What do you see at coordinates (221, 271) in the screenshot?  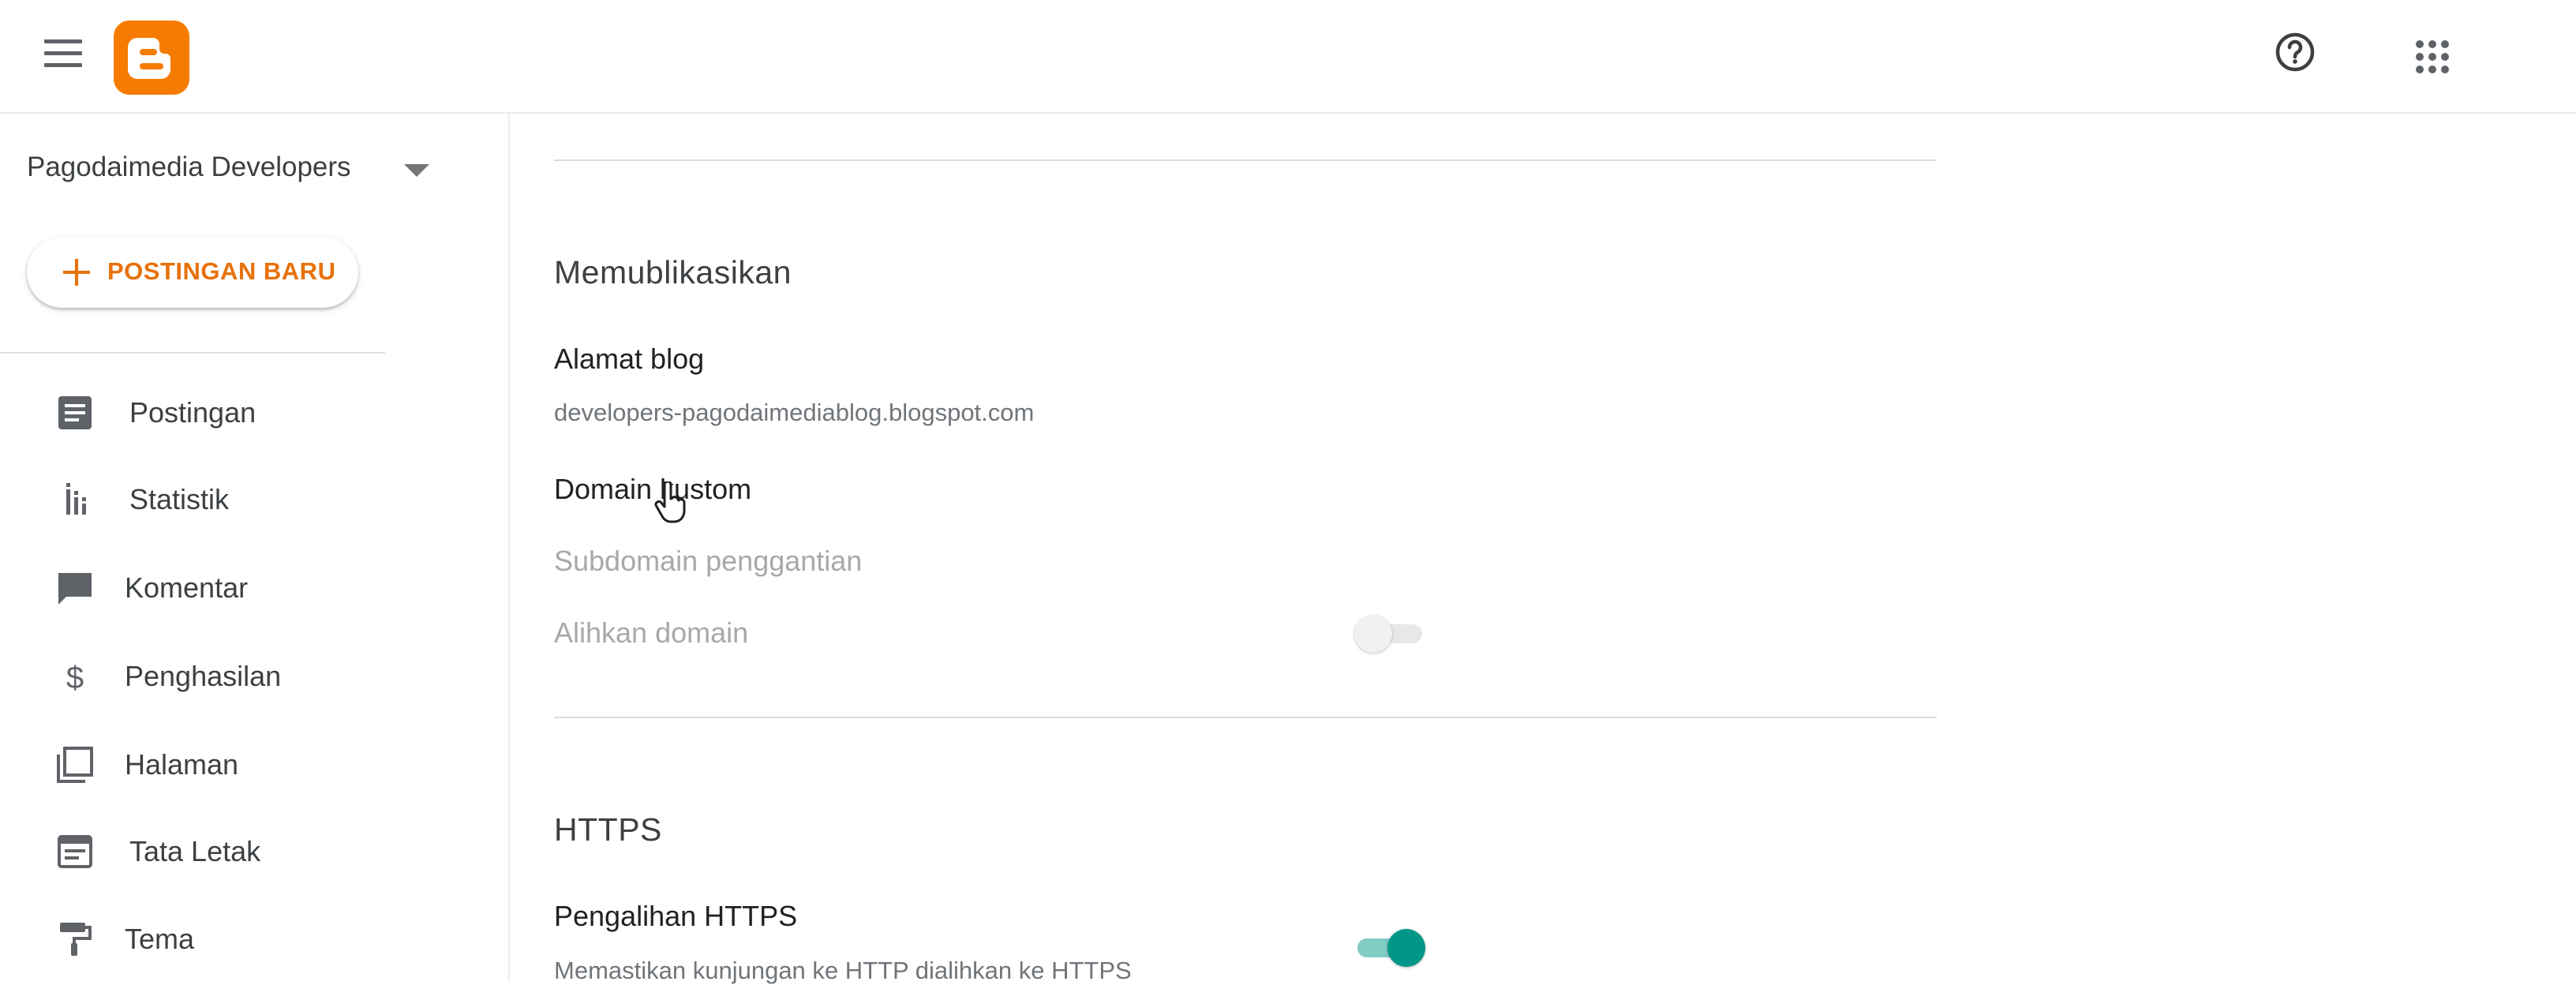 I see `new-post-label: POSTINGAN BARU` at bounding box center [221, 271].